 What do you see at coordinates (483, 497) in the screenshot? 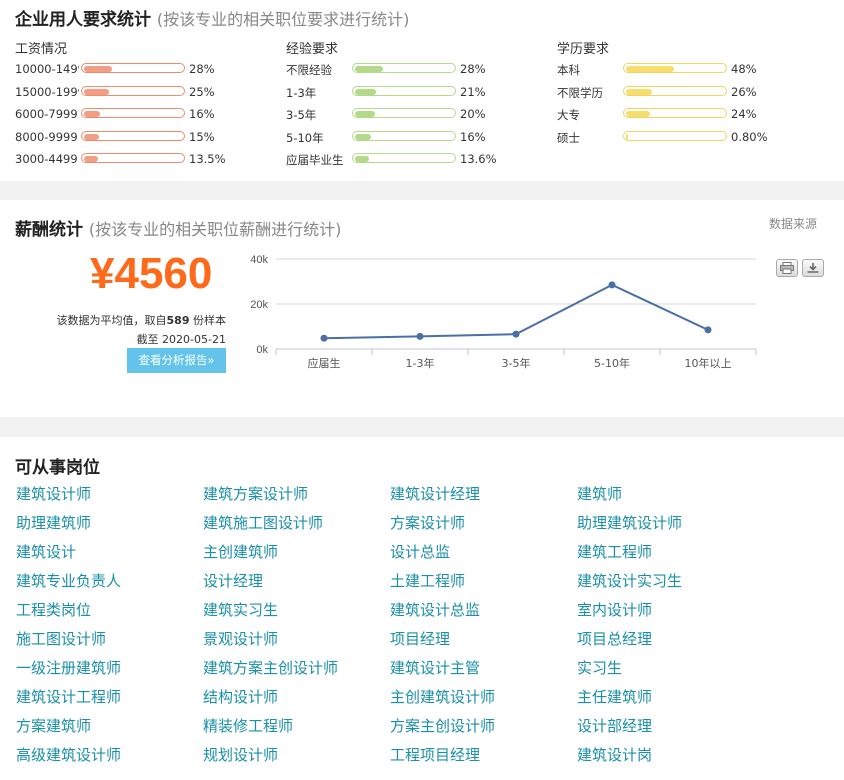
I see `position-link: 建筑设计经理` at bounding box center [483, 497].